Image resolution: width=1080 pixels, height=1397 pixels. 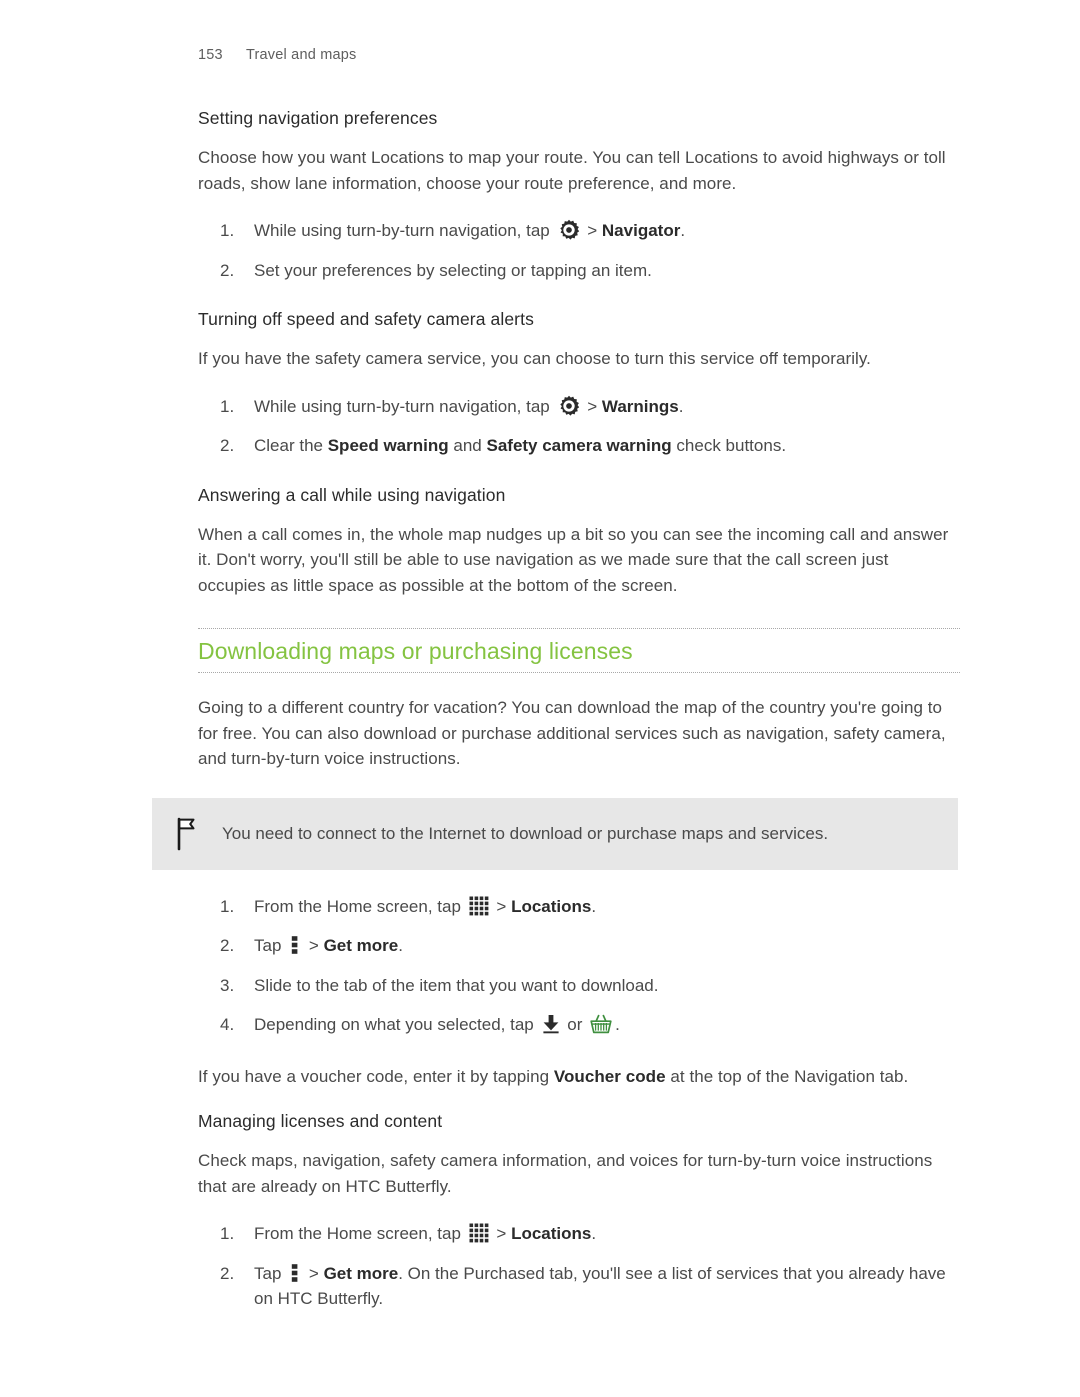 I want to click on shopping-basket-icon, so click(x=601, y=1024).